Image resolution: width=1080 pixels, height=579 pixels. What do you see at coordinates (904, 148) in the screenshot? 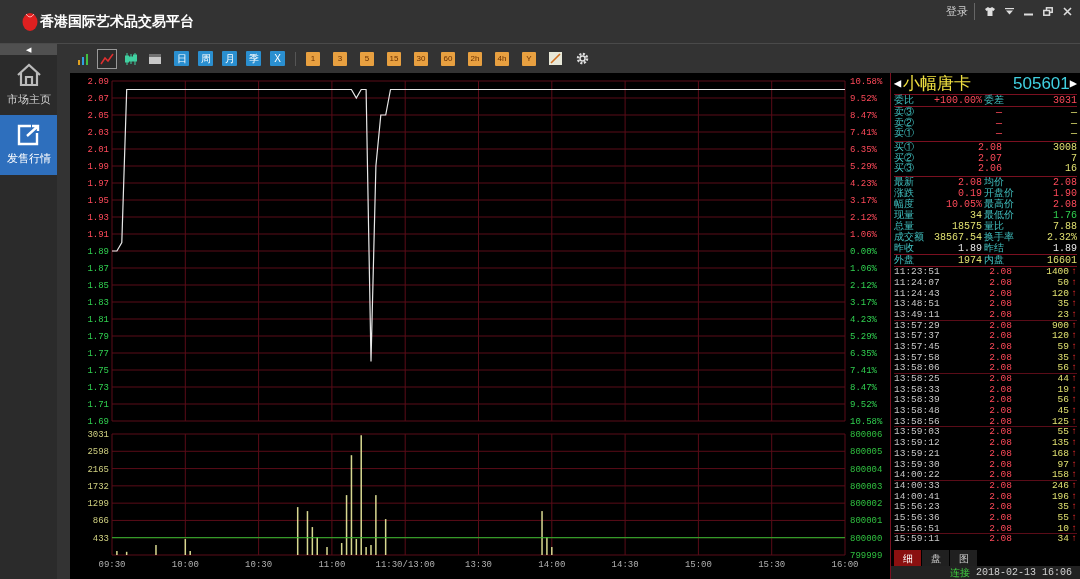
I see `order-label: 买①` at bounding box center [904, 148].